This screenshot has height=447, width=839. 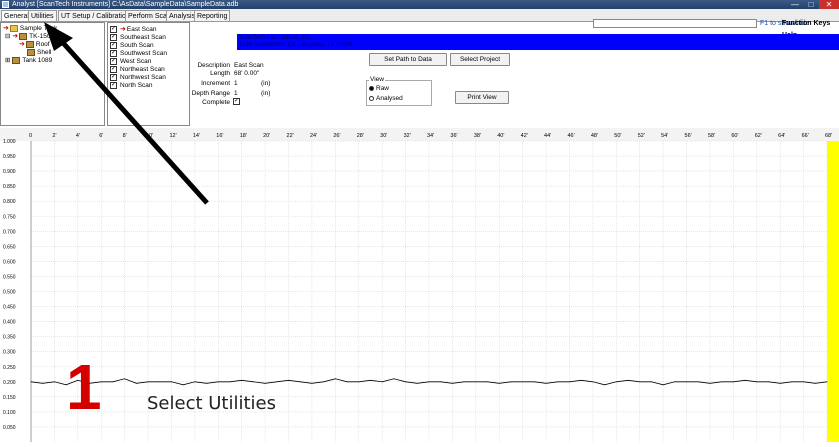 What do you see at coordinates (9, 172) in the screenshot?
I see `y-tick-label: 0.900` at bounding box center [9, 172].